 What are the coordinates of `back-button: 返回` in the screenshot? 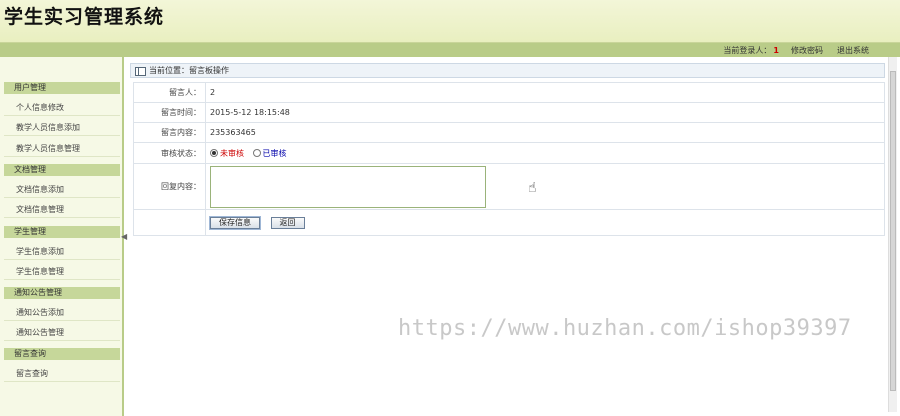 It's located at (287, 222).